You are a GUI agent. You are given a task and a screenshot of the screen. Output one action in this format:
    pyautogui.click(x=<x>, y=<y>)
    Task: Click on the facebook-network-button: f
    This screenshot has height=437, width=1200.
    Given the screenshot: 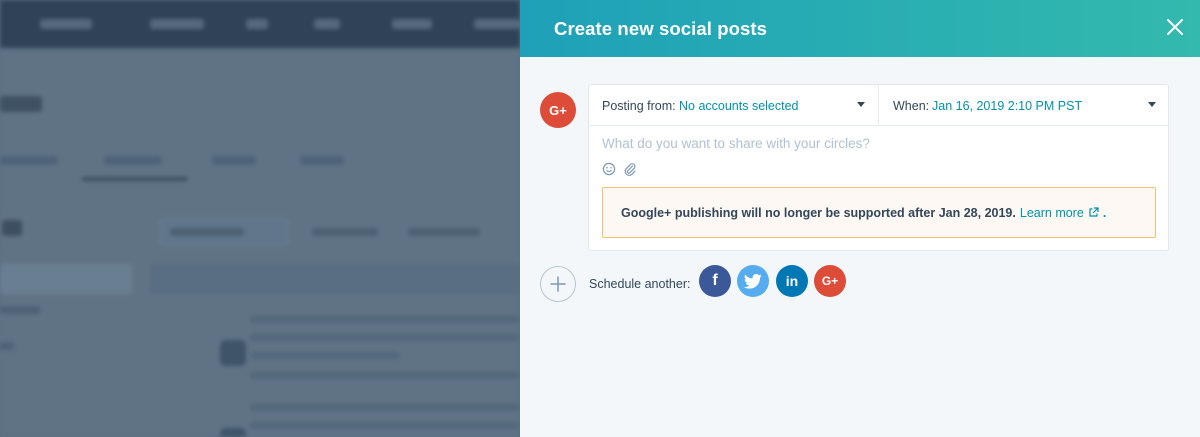 What is the action you would take?
    pyautogui.click(x=715, y=281)
    